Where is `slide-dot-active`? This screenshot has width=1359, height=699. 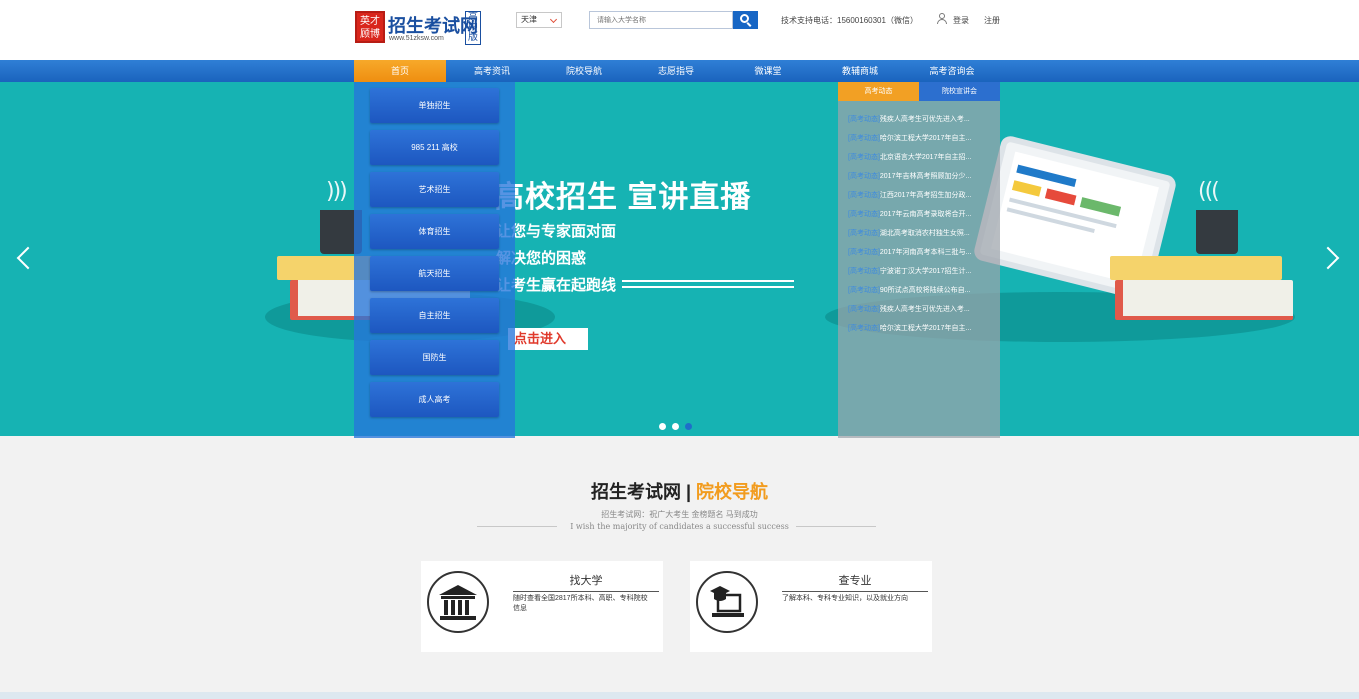 slide-dot-active is located at coordinates (688, 426).